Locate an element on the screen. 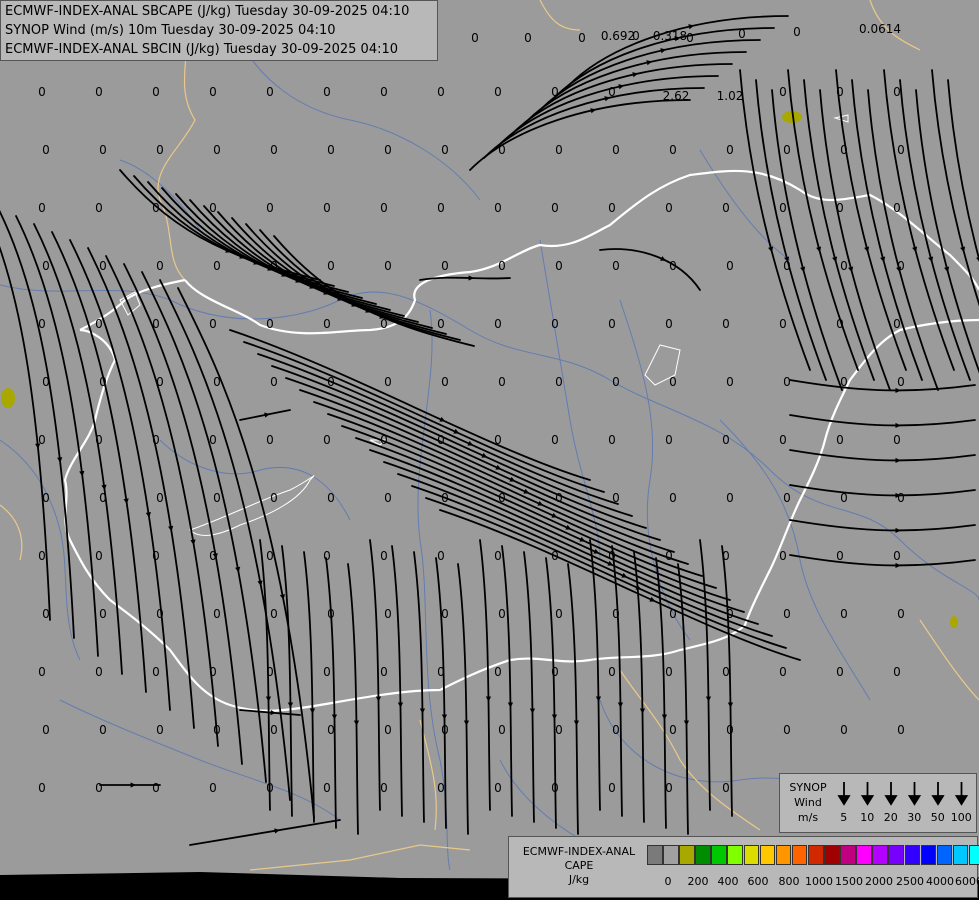  cape-tick-4000: 4000 is located at coordinates (940, 881).